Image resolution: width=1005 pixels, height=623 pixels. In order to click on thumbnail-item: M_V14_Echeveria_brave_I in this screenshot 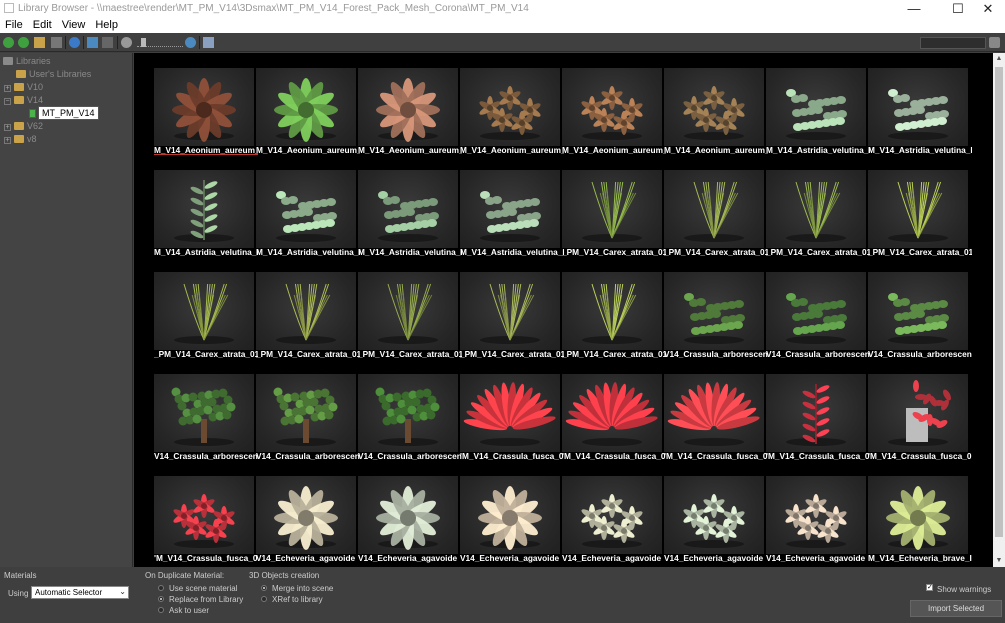, I will do `click(920, 521)`.